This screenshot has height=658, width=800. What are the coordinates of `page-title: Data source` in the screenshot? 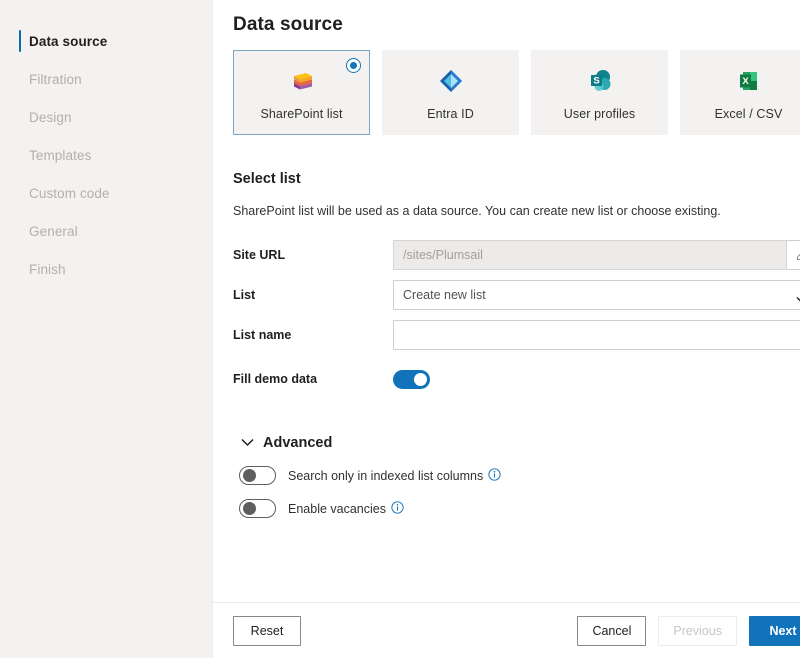 It's located at (288, 24).